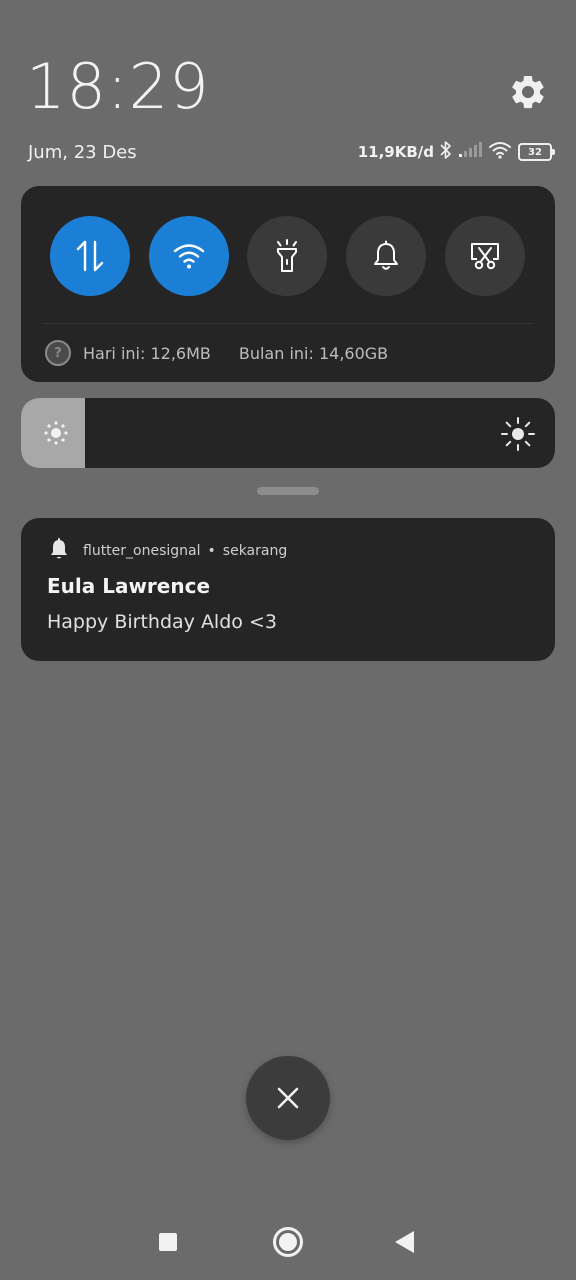 The width and height of the screenshot is (576, 1280). Describe the element at coordinates (528, 92) in the screenshot. I see `settings-gear-icon` at that location.